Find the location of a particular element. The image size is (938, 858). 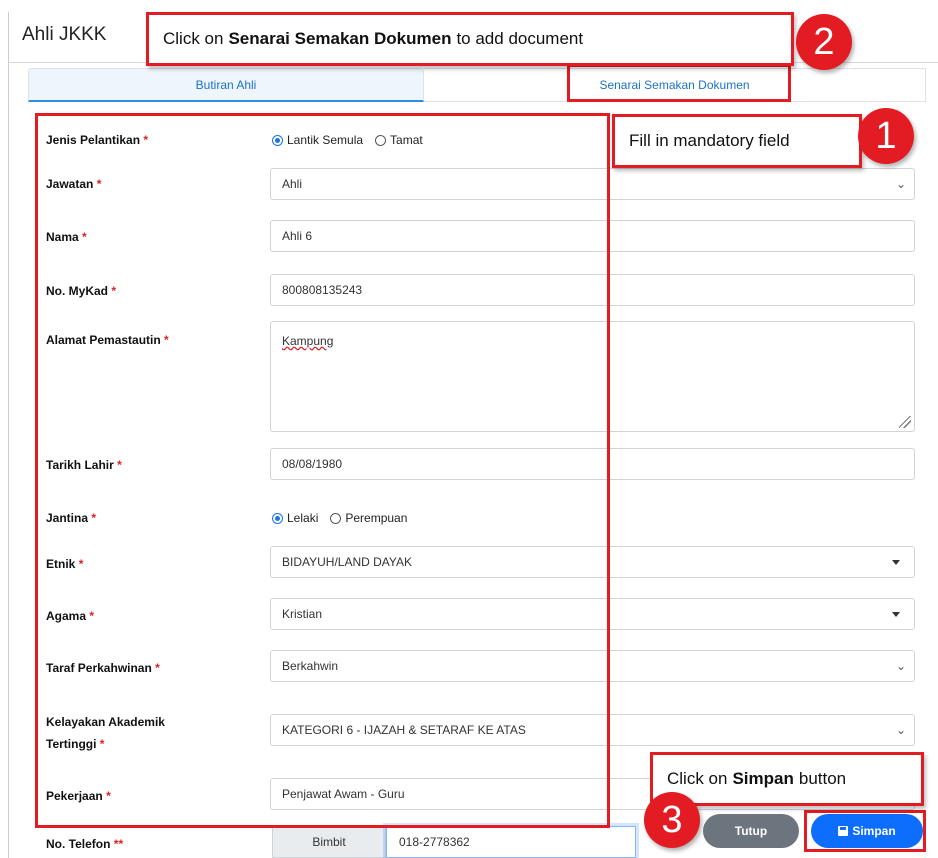

modal-title: Ahli JKKK is located at coordinates (64, 34).